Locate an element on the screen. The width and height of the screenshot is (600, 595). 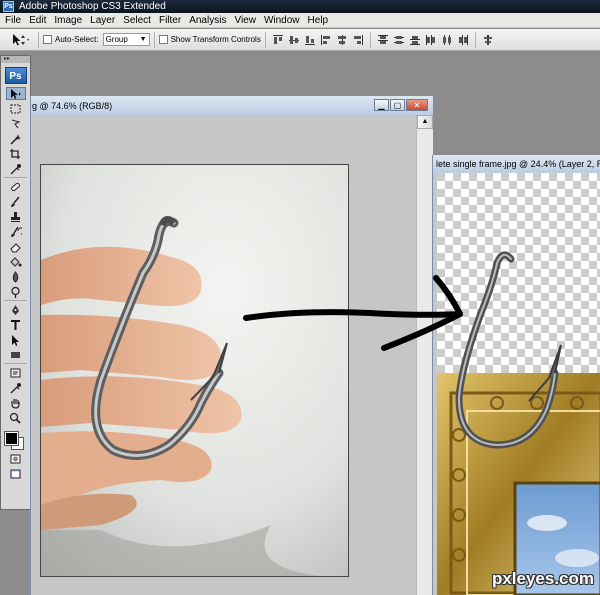
align-horizontal-centers-button is located at coordinates (342, 40).